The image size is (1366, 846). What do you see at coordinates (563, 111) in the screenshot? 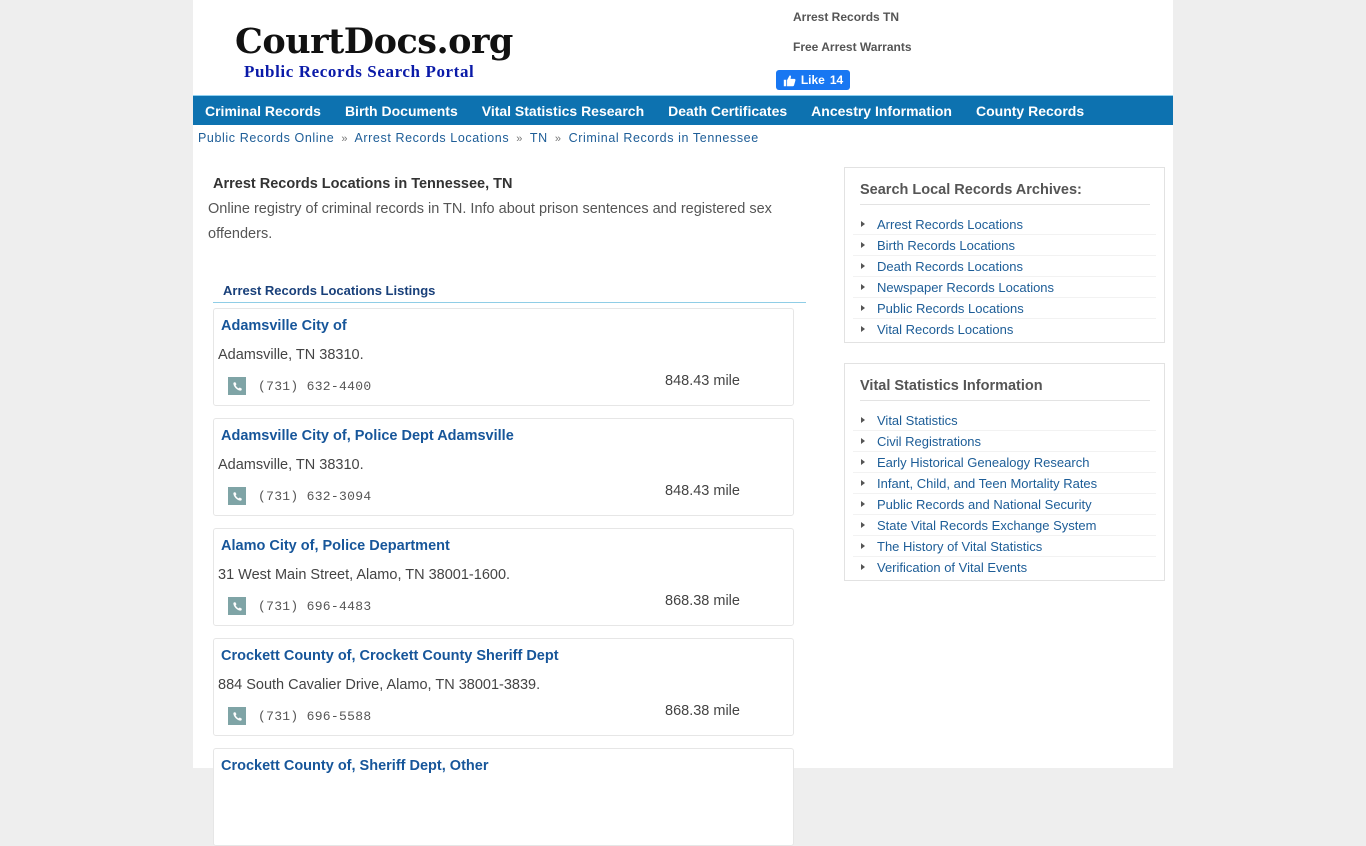
I see `nav-vital-statistics-research: Vital Statistics Research` at bounding box center [563, 111].